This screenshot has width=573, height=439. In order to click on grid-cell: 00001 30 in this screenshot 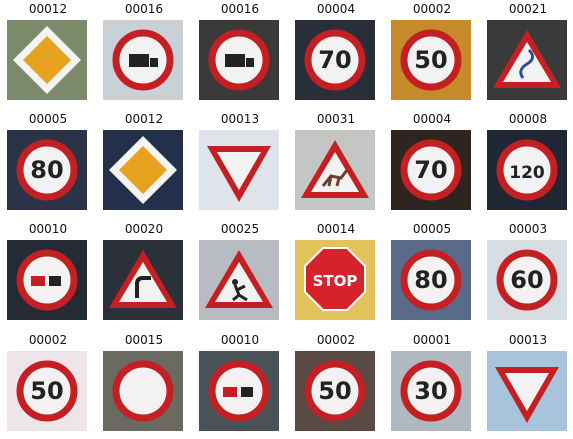, I will do `click(432, 385)`.